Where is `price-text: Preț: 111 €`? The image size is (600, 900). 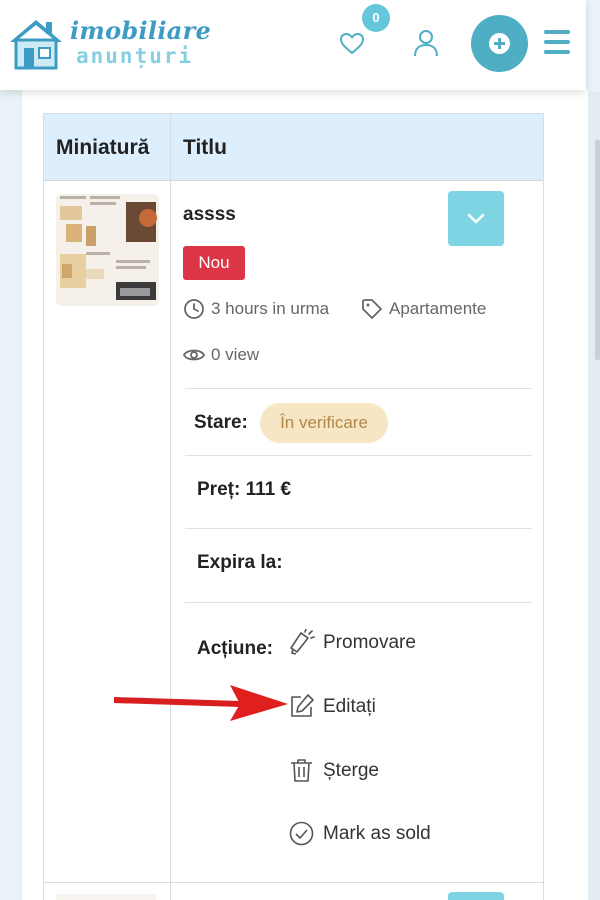
price-text: Preț: 111 € is located at coordinates (244, 489).